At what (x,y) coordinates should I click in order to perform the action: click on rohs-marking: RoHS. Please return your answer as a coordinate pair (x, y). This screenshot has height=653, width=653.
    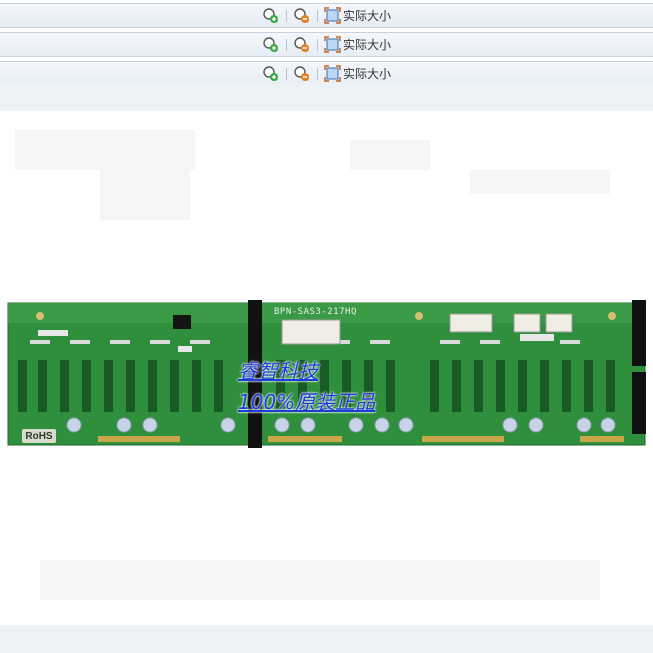
    Looking at the image, I should click on (39, 436).